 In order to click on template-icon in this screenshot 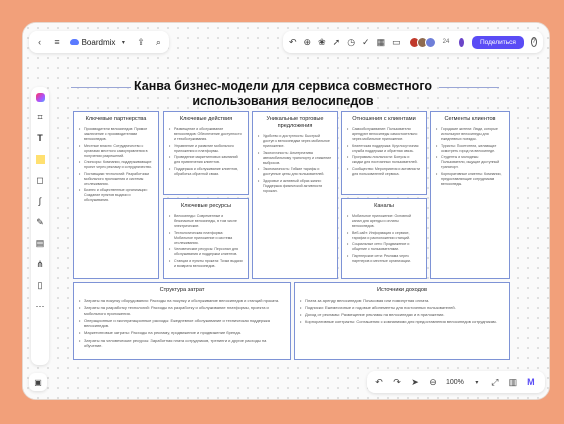, I will do `click(40, 97)`.